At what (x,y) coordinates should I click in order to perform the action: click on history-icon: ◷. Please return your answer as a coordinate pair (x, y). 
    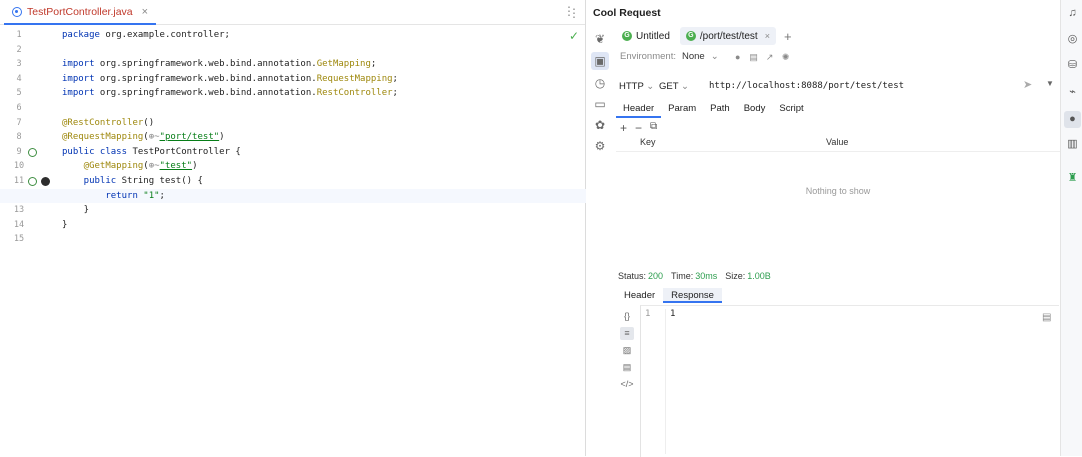
    Looking at the image, I should click on (600, 83).